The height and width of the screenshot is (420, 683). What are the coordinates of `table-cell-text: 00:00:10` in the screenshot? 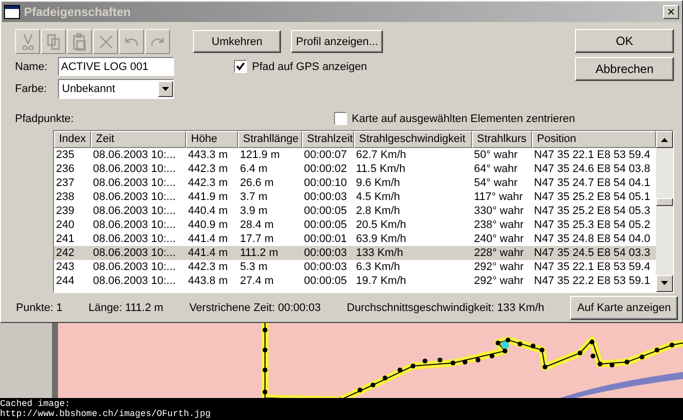 It's located at (325, 183).